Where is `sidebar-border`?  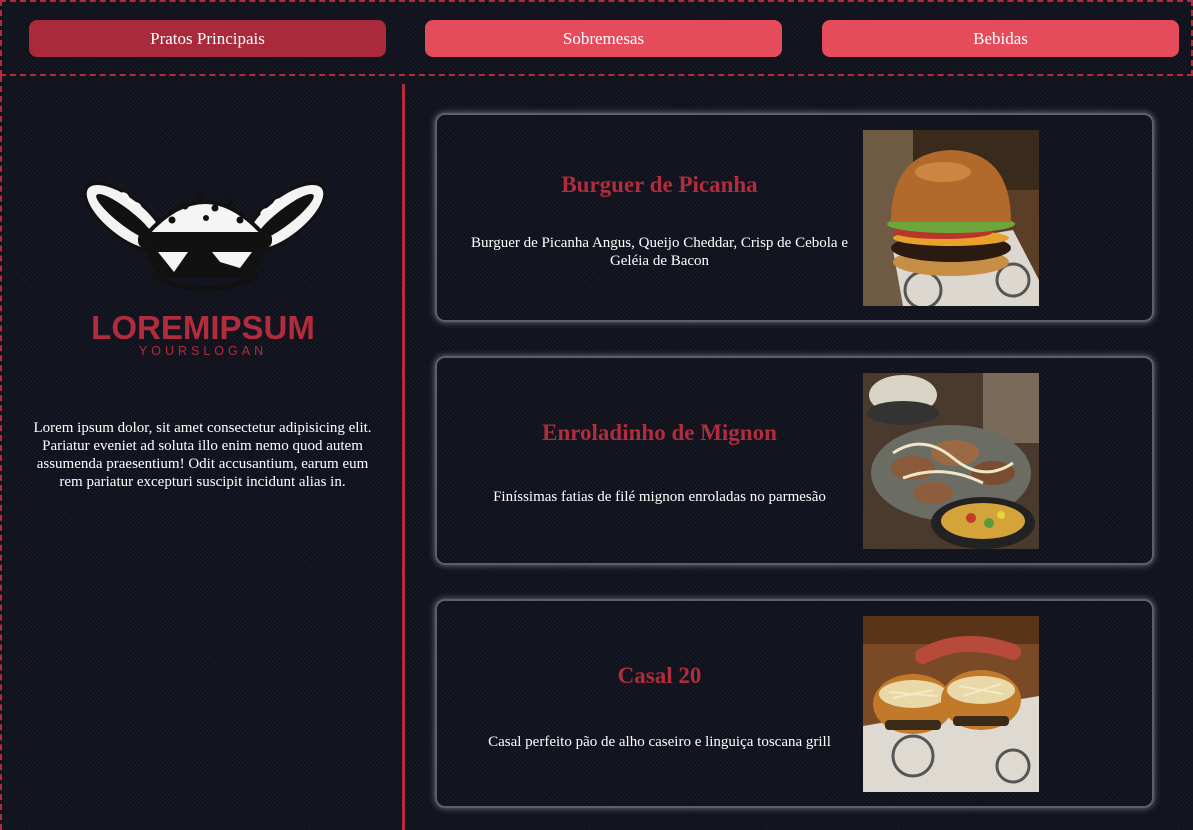 sidebar-border is located at coordinates (1, 453).